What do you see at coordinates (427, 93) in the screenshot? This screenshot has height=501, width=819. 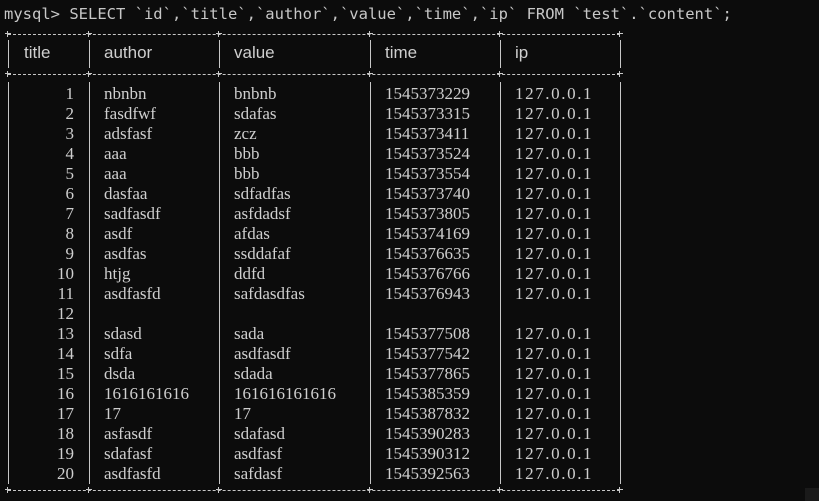 I see `cell-time: 1545373229` at bounding box center [427, 93].